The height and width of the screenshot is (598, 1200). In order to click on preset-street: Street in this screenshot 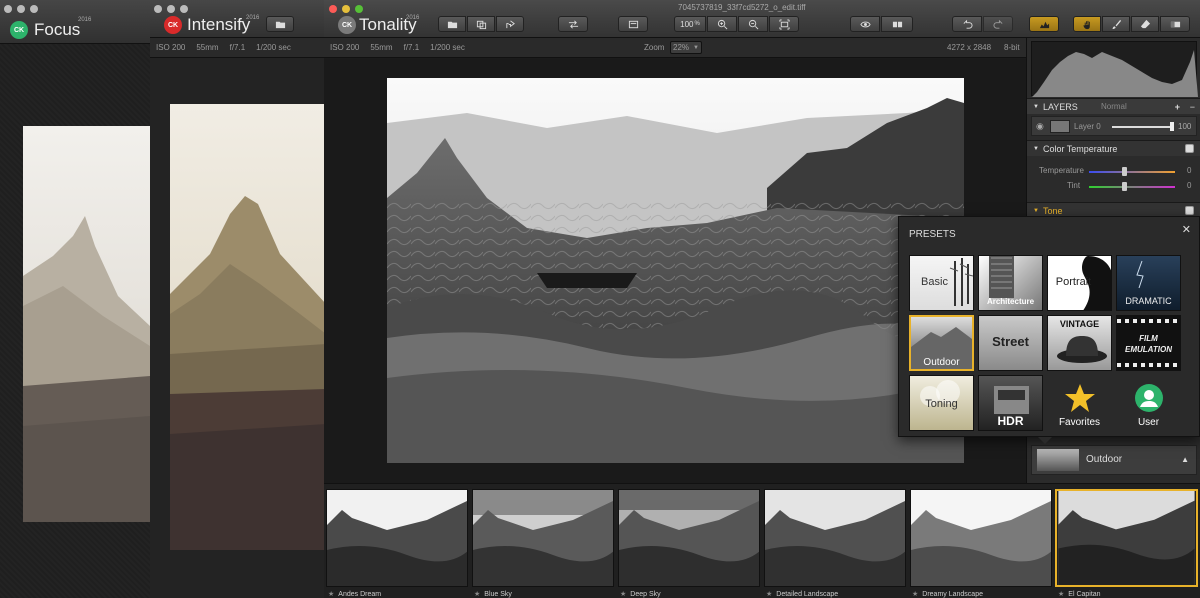, I will do `click(1010, 343)`.